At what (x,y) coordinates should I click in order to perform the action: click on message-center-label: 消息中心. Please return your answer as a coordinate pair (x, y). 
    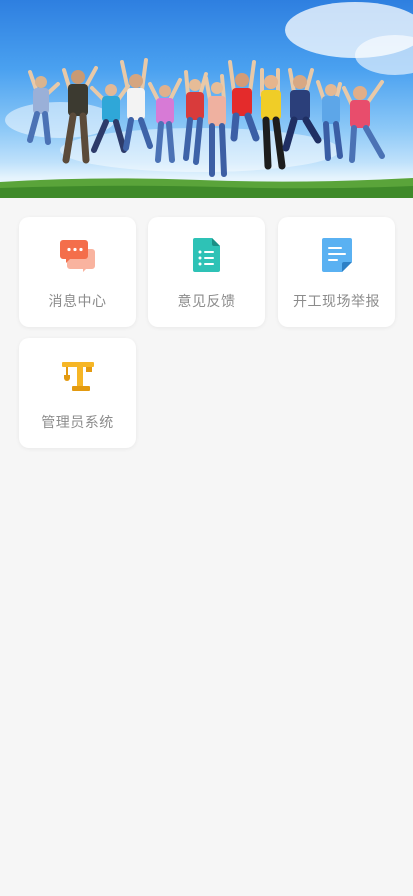
    Looking at the image, I should click on (77, 302).